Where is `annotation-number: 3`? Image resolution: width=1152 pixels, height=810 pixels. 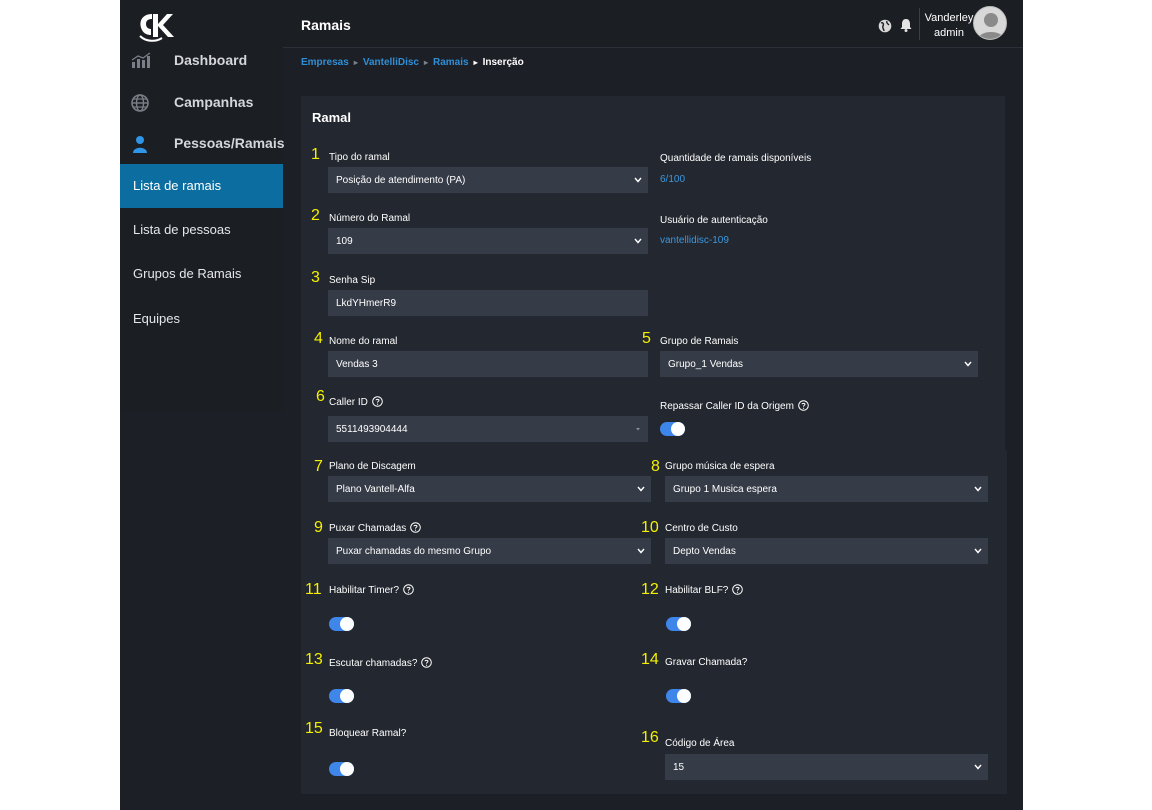 annotation-number: 3 is located at coordinates (315, 277).